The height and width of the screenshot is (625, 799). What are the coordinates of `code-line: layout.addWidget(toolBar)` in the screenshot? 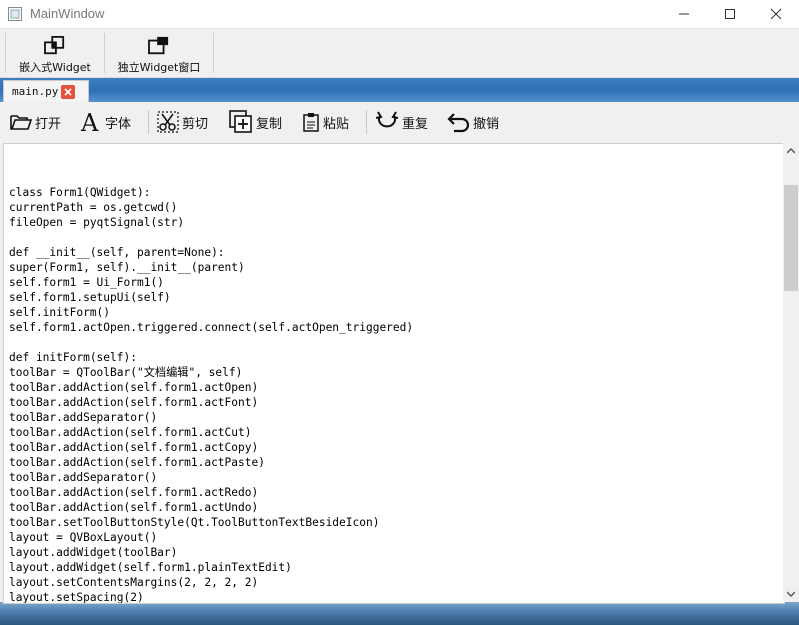 It's located at (93, 552).